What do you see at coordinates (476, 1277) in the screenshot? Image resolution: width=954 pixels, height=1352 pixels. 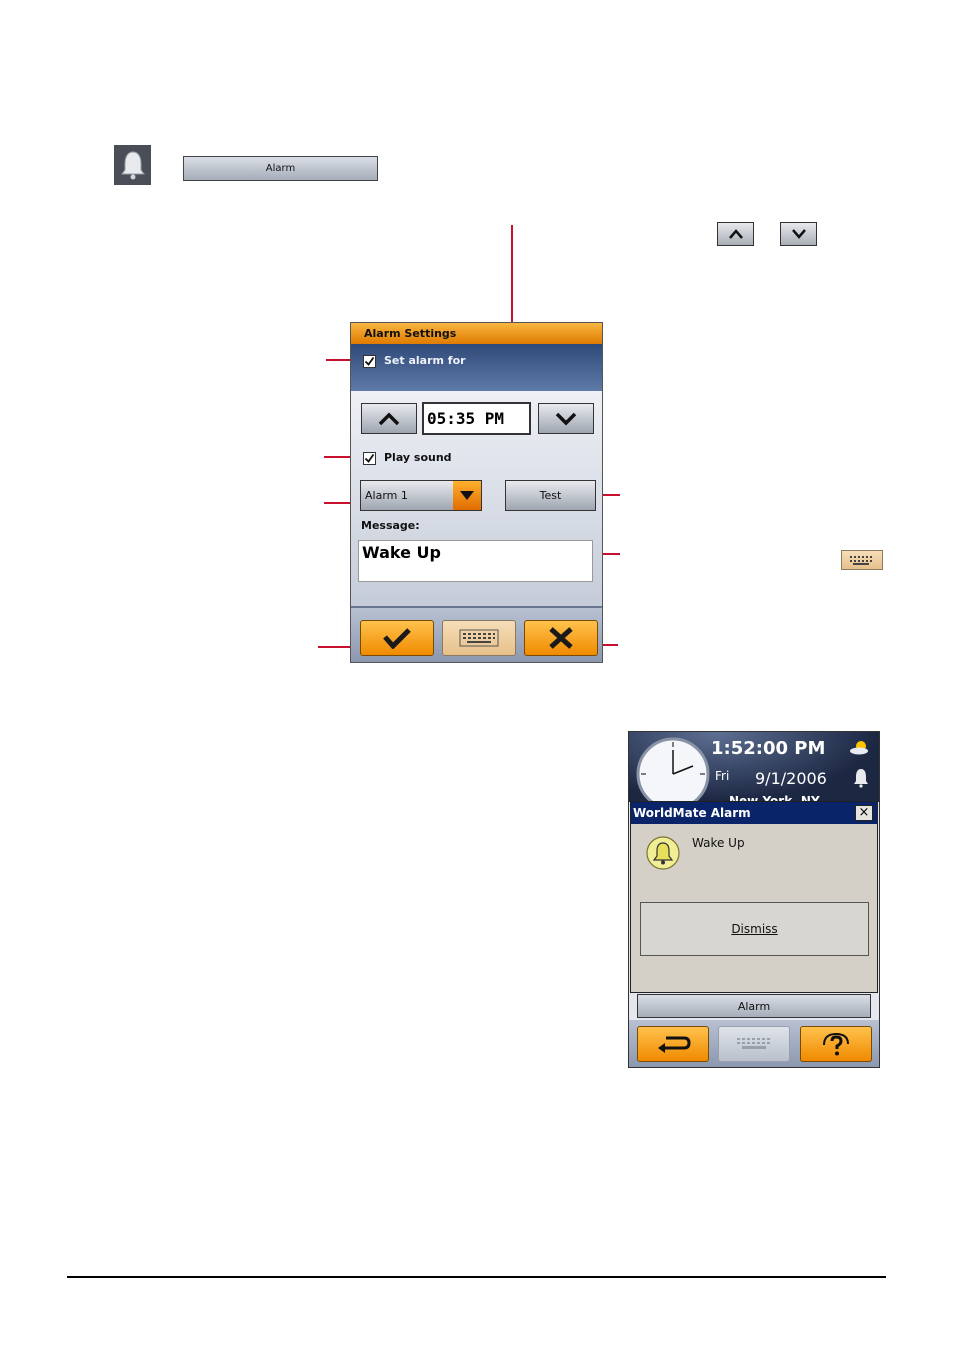 I see `page-divider` at bounding box center [476, 1277].